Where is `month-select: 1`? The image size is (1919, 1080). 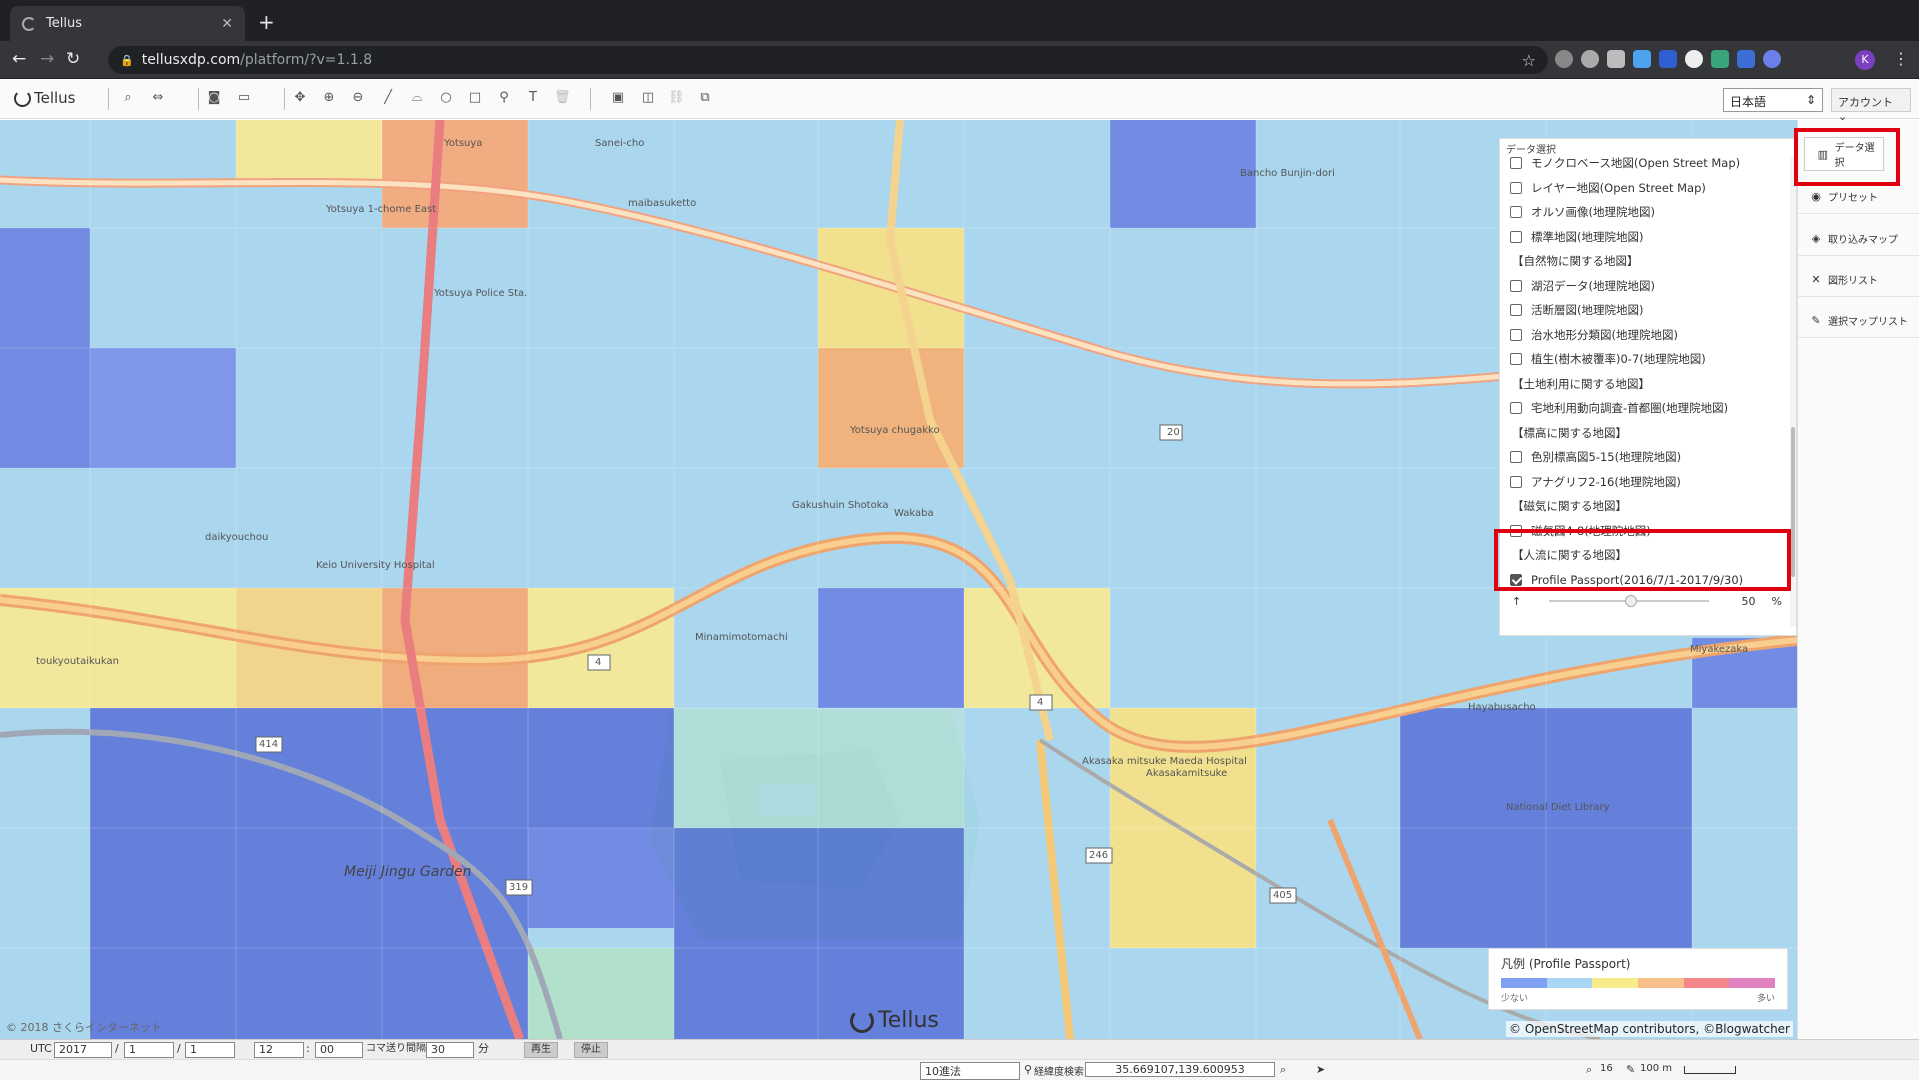 month-select: 1 is located at coordinates (149, 1050).